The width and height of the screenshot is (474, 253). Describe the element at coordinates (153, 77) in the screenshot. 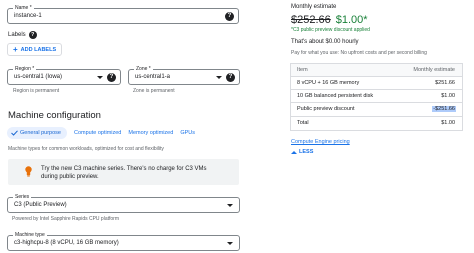

I see `zone-value: us-central1-a` at that location.